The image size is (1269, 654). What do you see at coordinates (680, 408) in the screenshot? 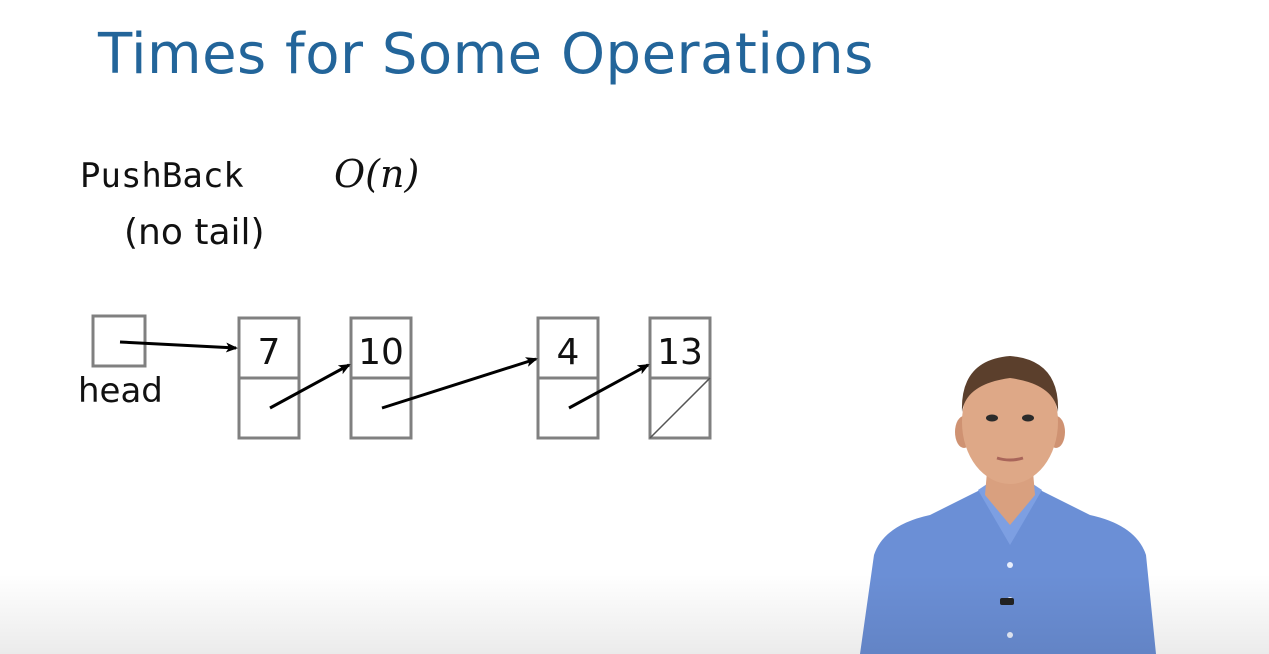
I see `null-pointer-slash` at bounding box center [680, 408].